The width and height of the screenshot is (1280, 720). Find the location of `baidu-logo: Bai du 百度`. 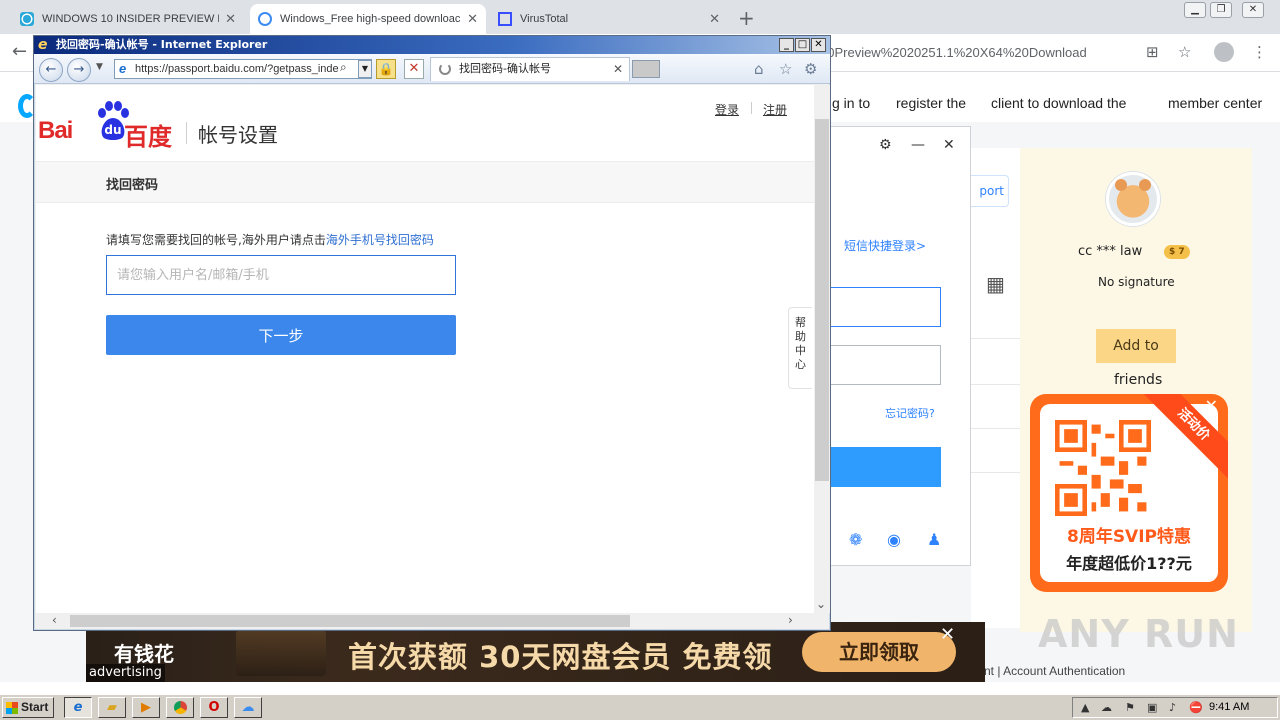

baidu-logo: Bai du 百度 is located at coordinates (108, 125).